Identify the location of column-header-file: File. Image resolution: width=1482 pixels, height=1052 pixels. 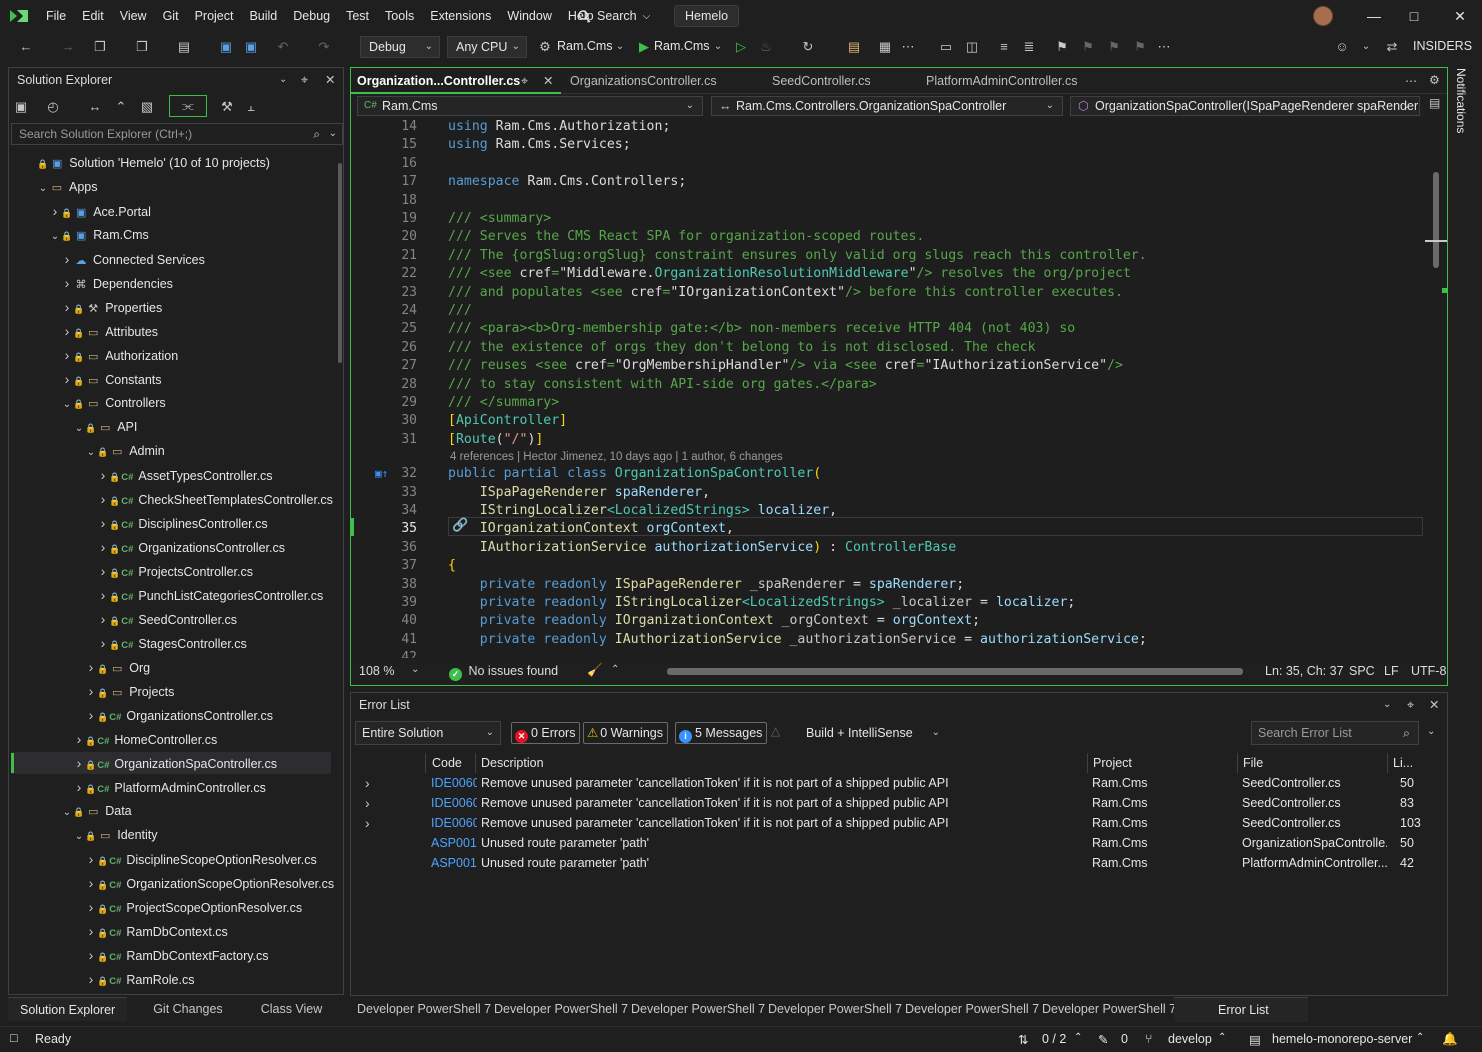
(1253, 763).